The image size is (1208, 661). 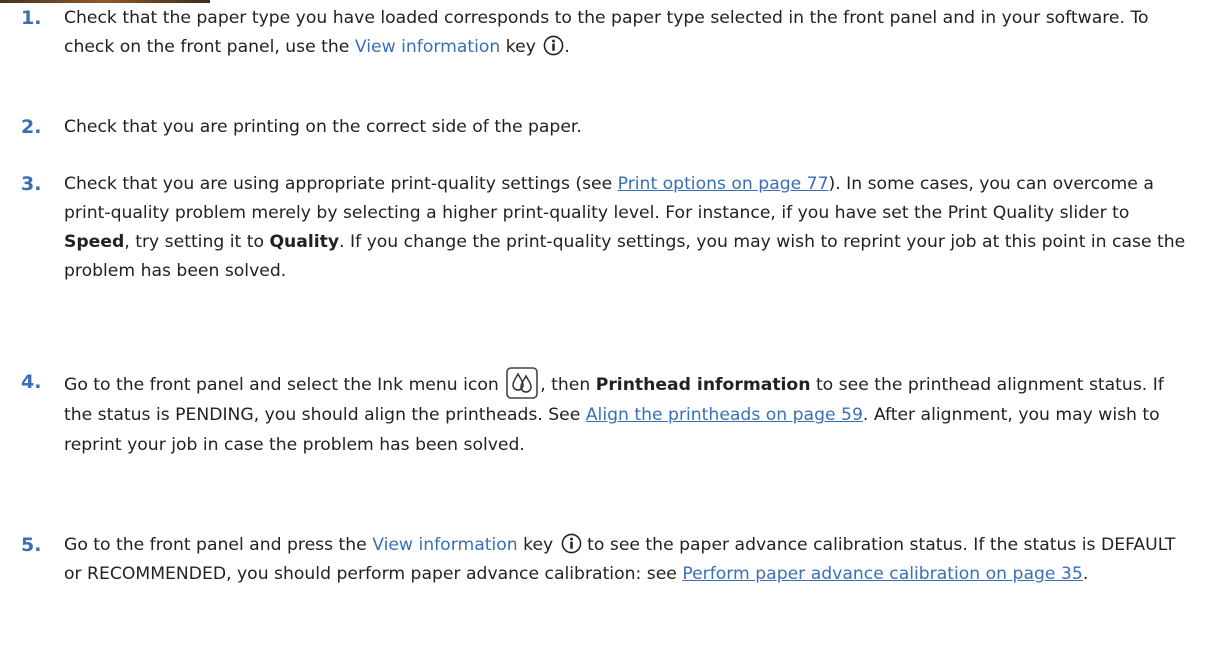 I want to click on step-number: 4., so click(x=31, y=382).